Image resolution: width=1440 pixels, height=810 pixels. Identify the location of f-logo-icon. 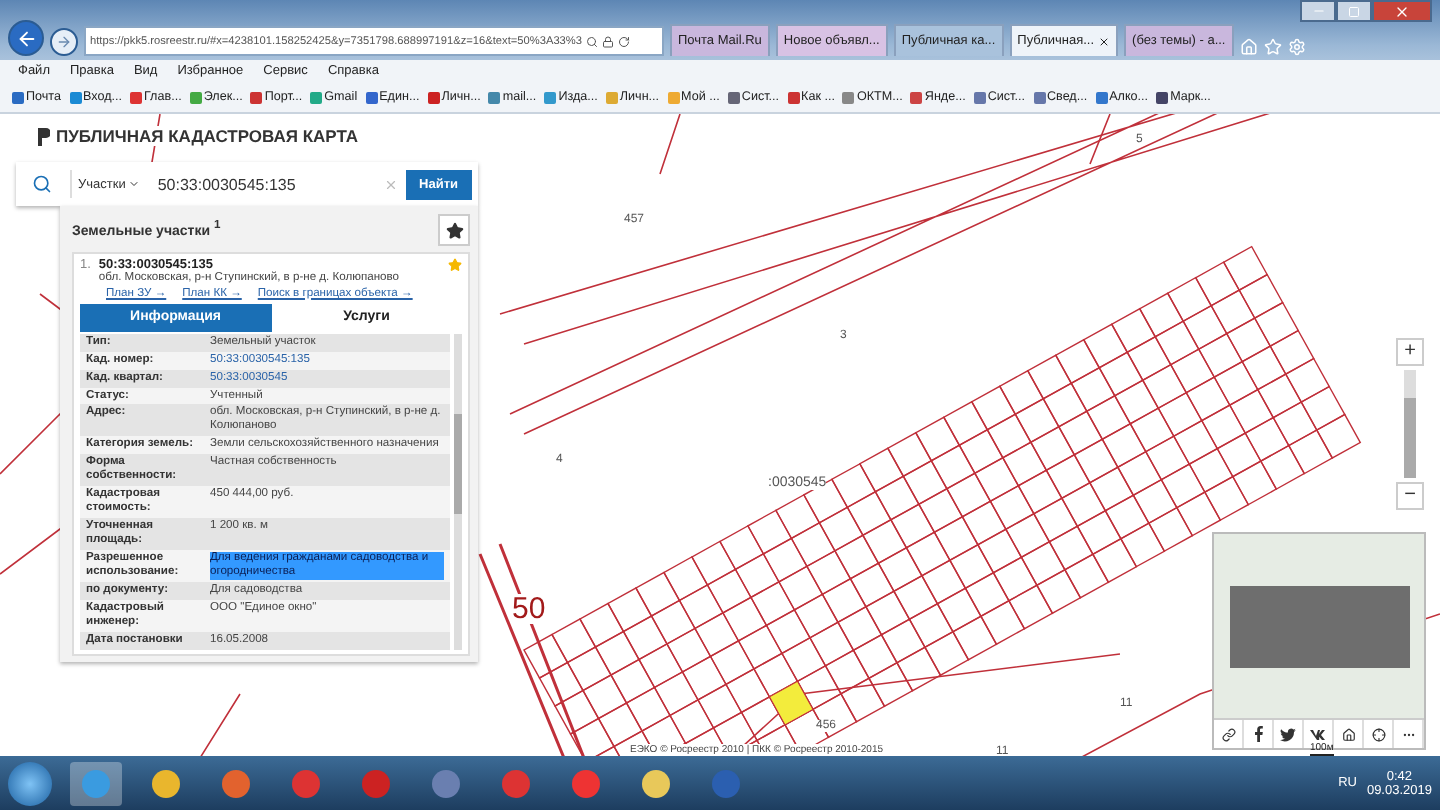
(1258, 734).